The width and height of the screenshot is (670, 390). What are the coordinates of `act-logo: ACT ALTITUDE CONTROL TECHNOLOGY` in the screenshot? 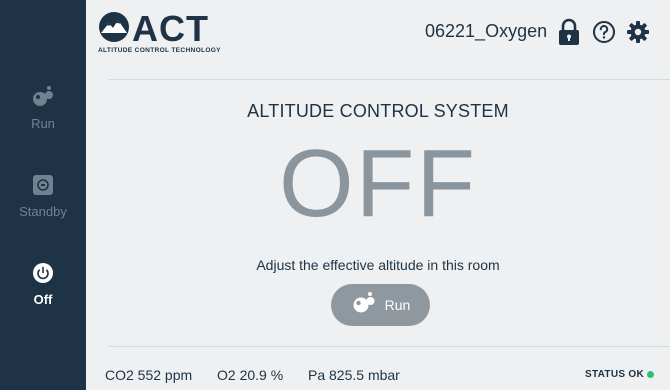 It's located at (163, 32).